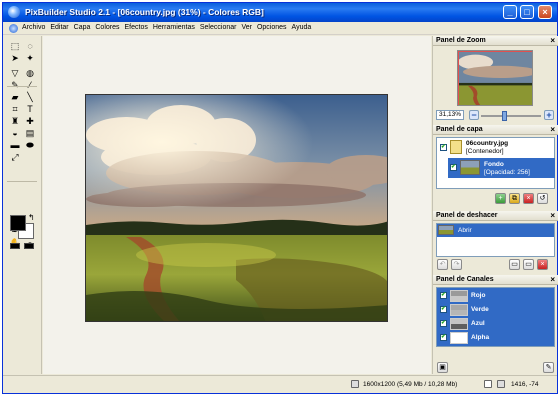 The image size is (560, 396). Describe the element at coordinates (15, 97) in the screenshot. I see `eraser-icon: ▰` at that location.